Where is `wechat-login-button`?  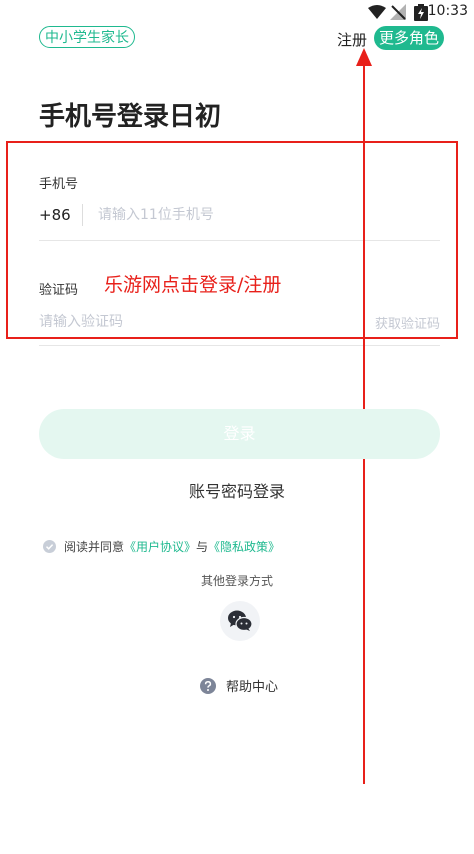
wechat-login-button is located at coordinates (240, 621).